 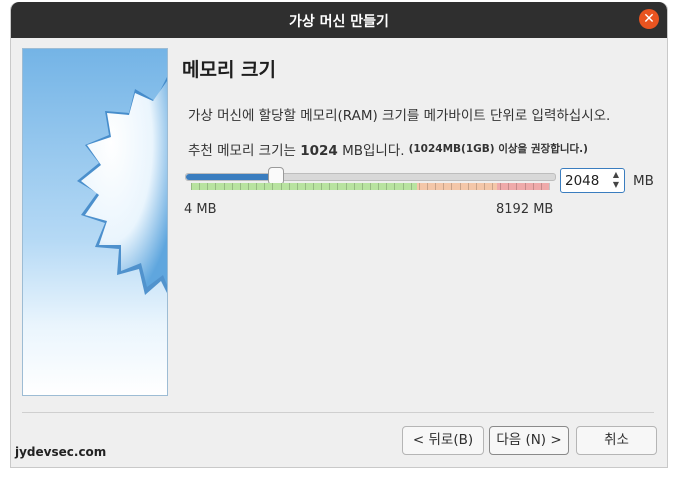 I want to click on memory-size-spinbox: ▲ ▼, so click(x=592, y=180).